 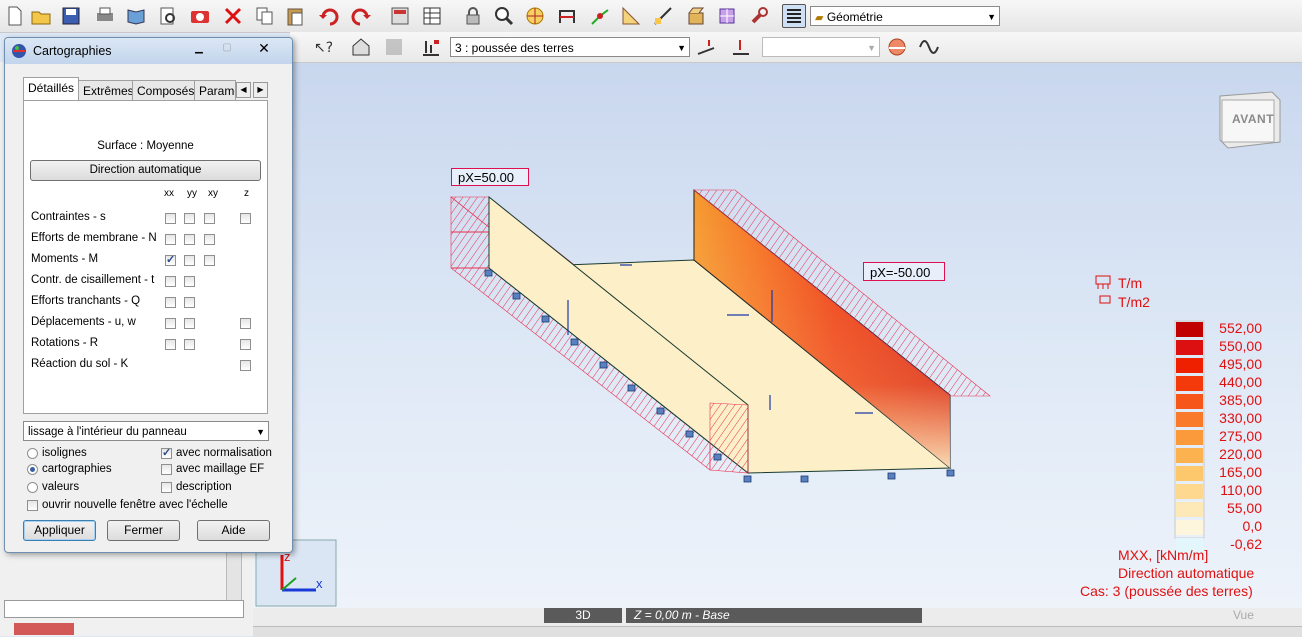 What do you see at coordinates (727, 16) in the screenshot?
I see `mesh-icon` at bounding box center [727, 16].